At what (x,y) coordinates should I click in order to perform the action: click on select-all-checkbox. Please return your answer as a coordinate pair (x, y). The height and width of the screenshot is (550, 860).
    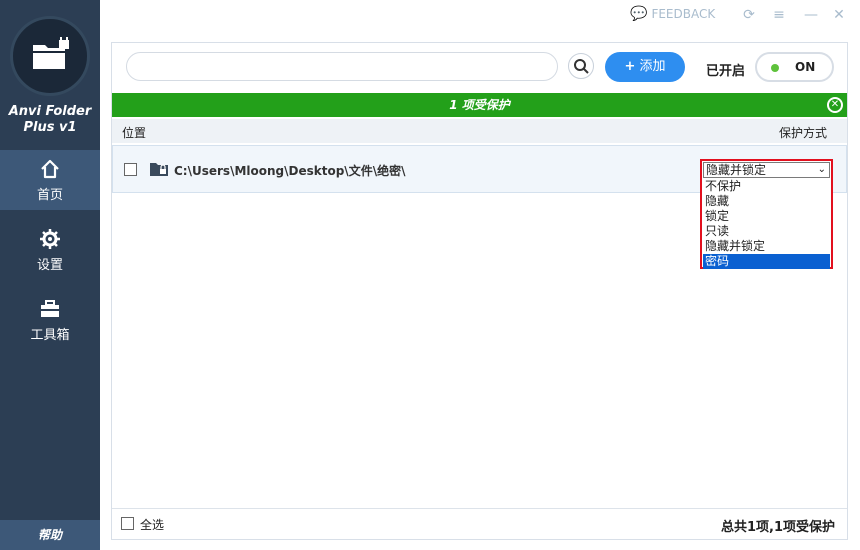
    Looking at the image, I should click on (127, 523).